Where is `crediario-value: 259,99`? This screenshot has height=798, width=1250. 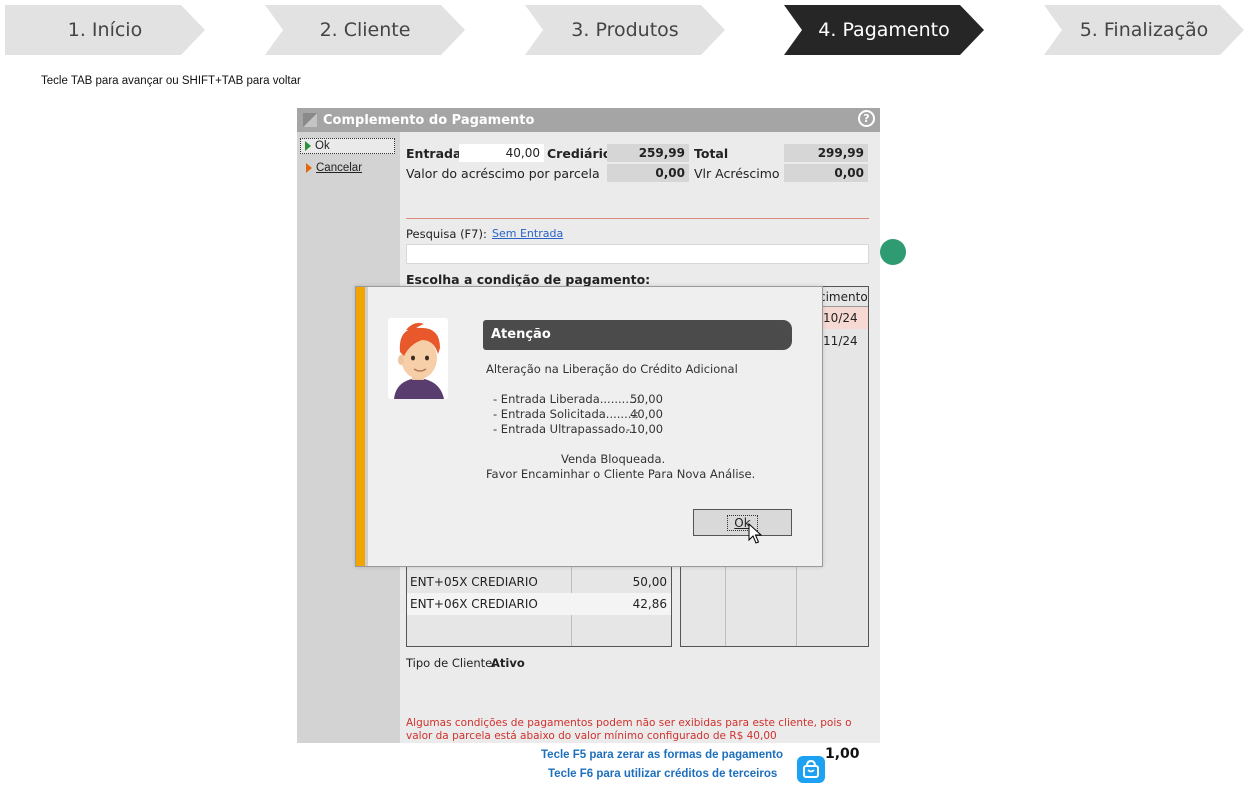
crediario-value: 259,99 is located at coordinates (648, 153).